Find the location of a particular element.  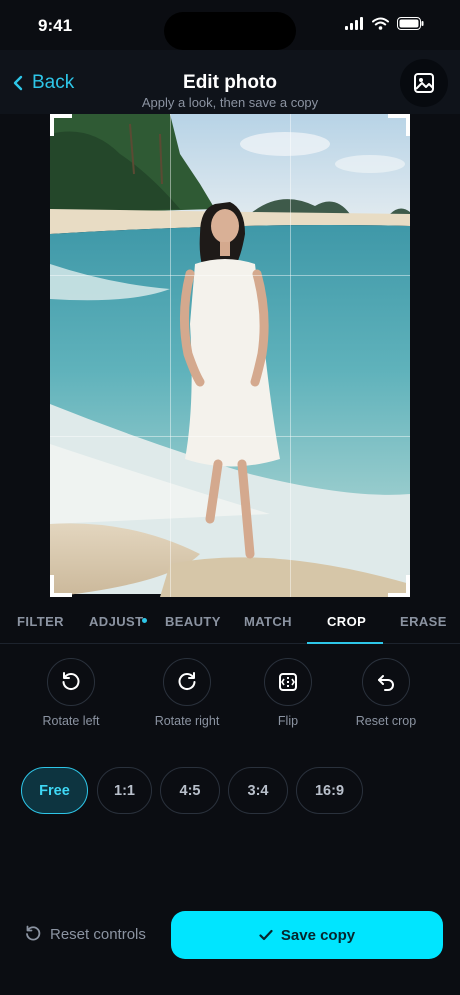

flip-label: Flip is located at coordinates (288, 721).